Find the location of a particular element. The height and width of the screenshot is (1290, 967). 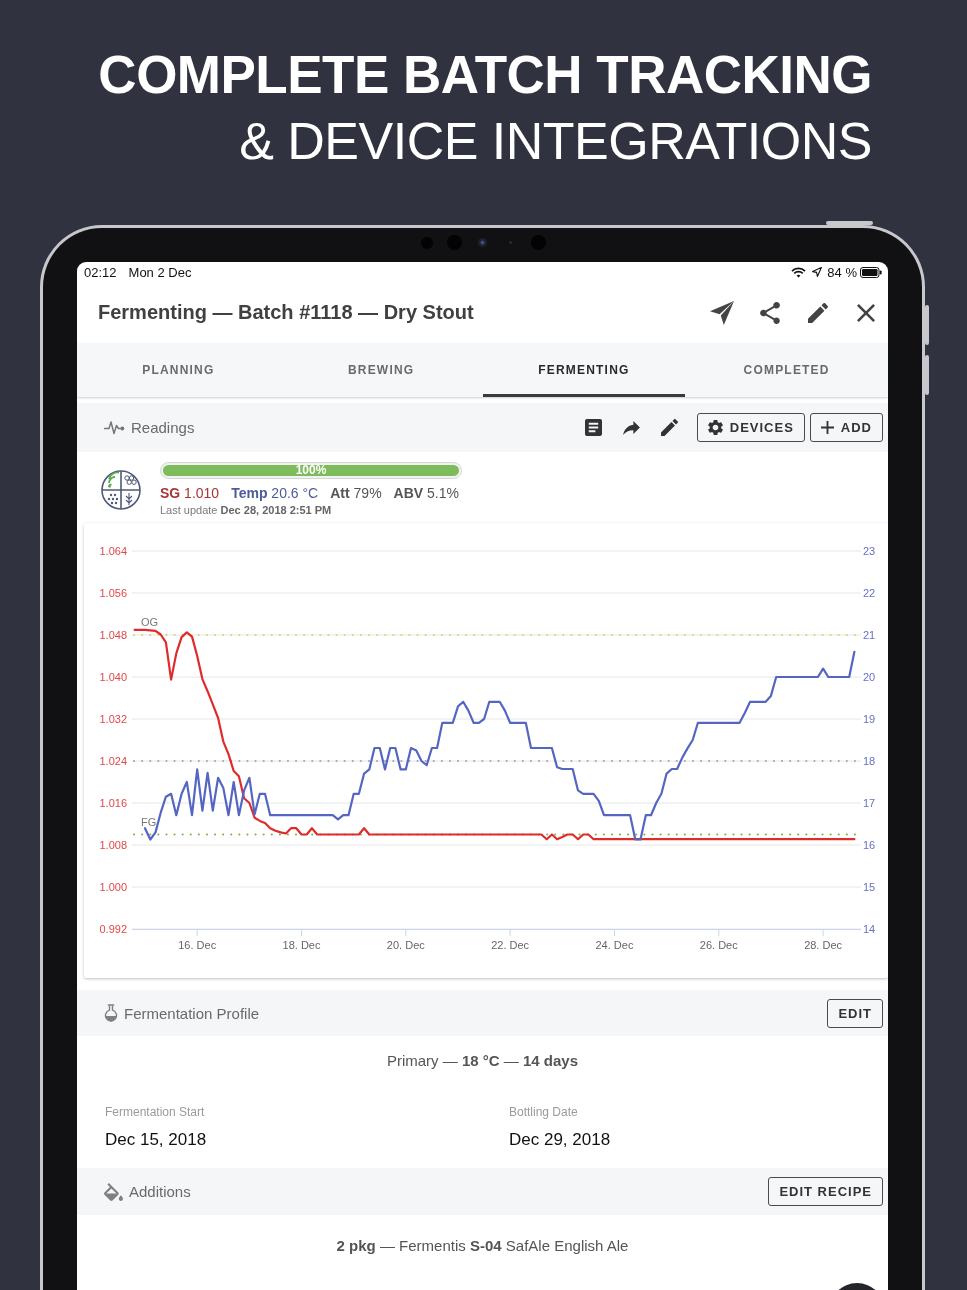

tab: COMPLETED is located at coordinates (786, 370).